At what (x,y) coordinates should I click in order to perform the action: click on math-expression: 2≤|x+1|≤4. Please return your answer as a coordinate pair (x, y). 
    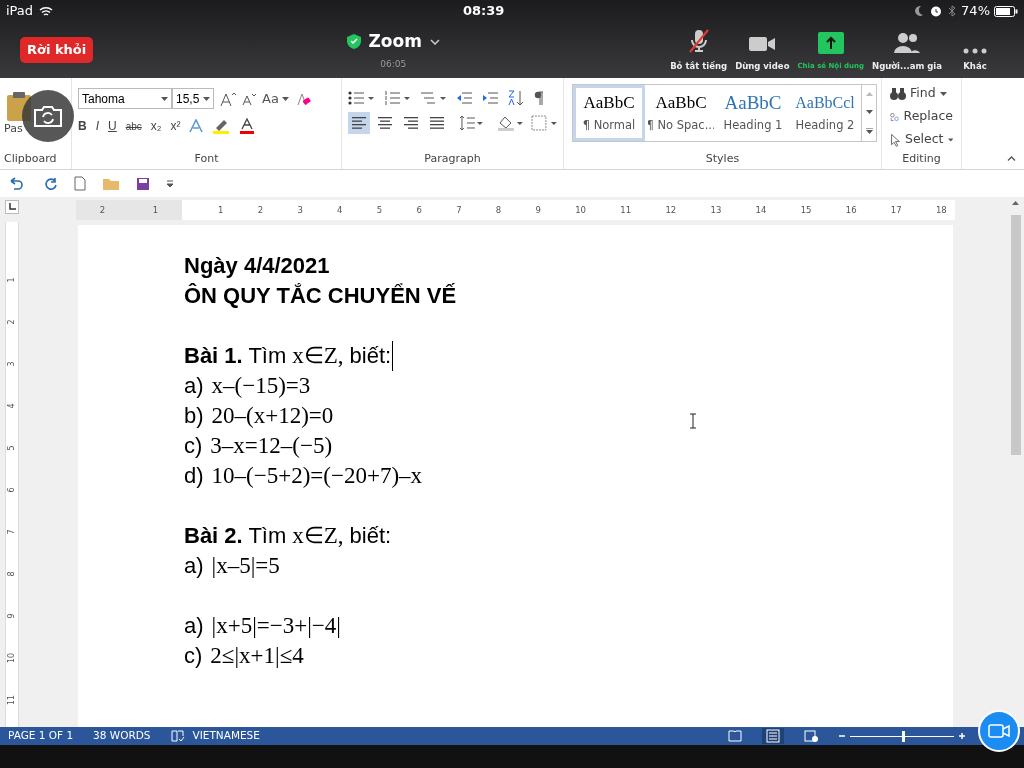
    Looking at the image, I should click on (257, 656).